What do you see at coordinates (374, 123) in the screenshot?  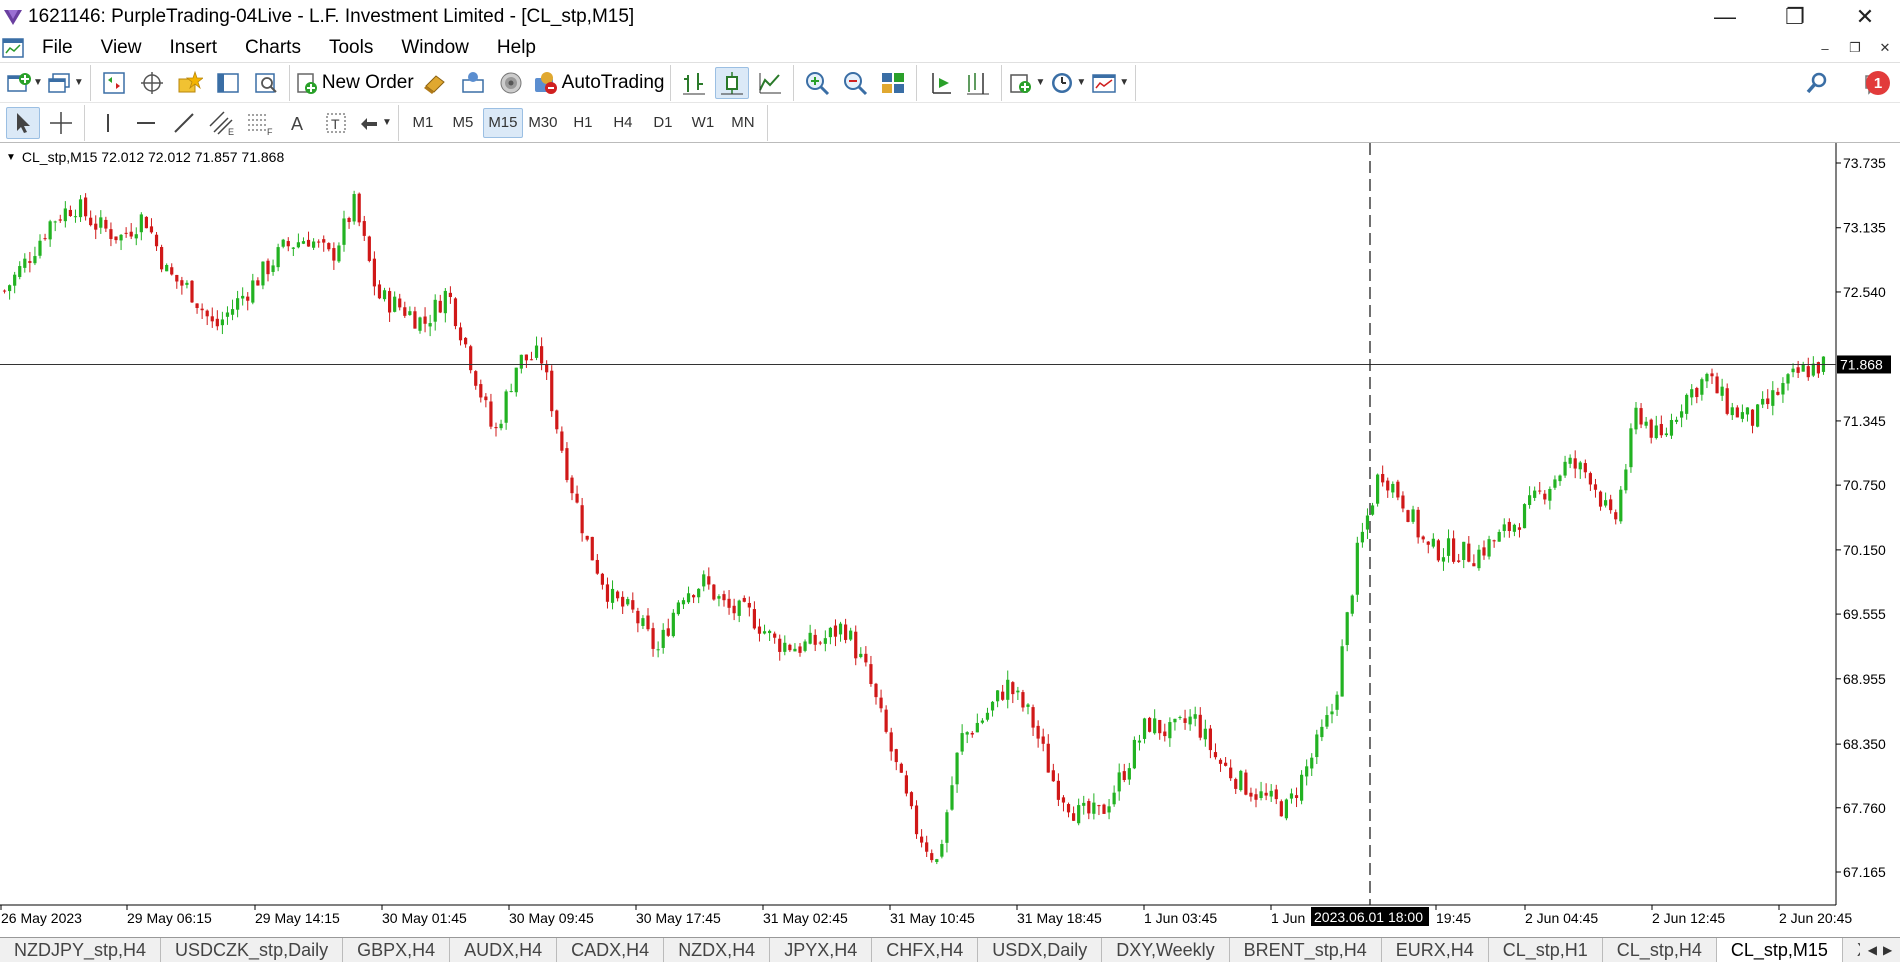 I see `arrows-button: ▼` at bounding box center [374, 123].